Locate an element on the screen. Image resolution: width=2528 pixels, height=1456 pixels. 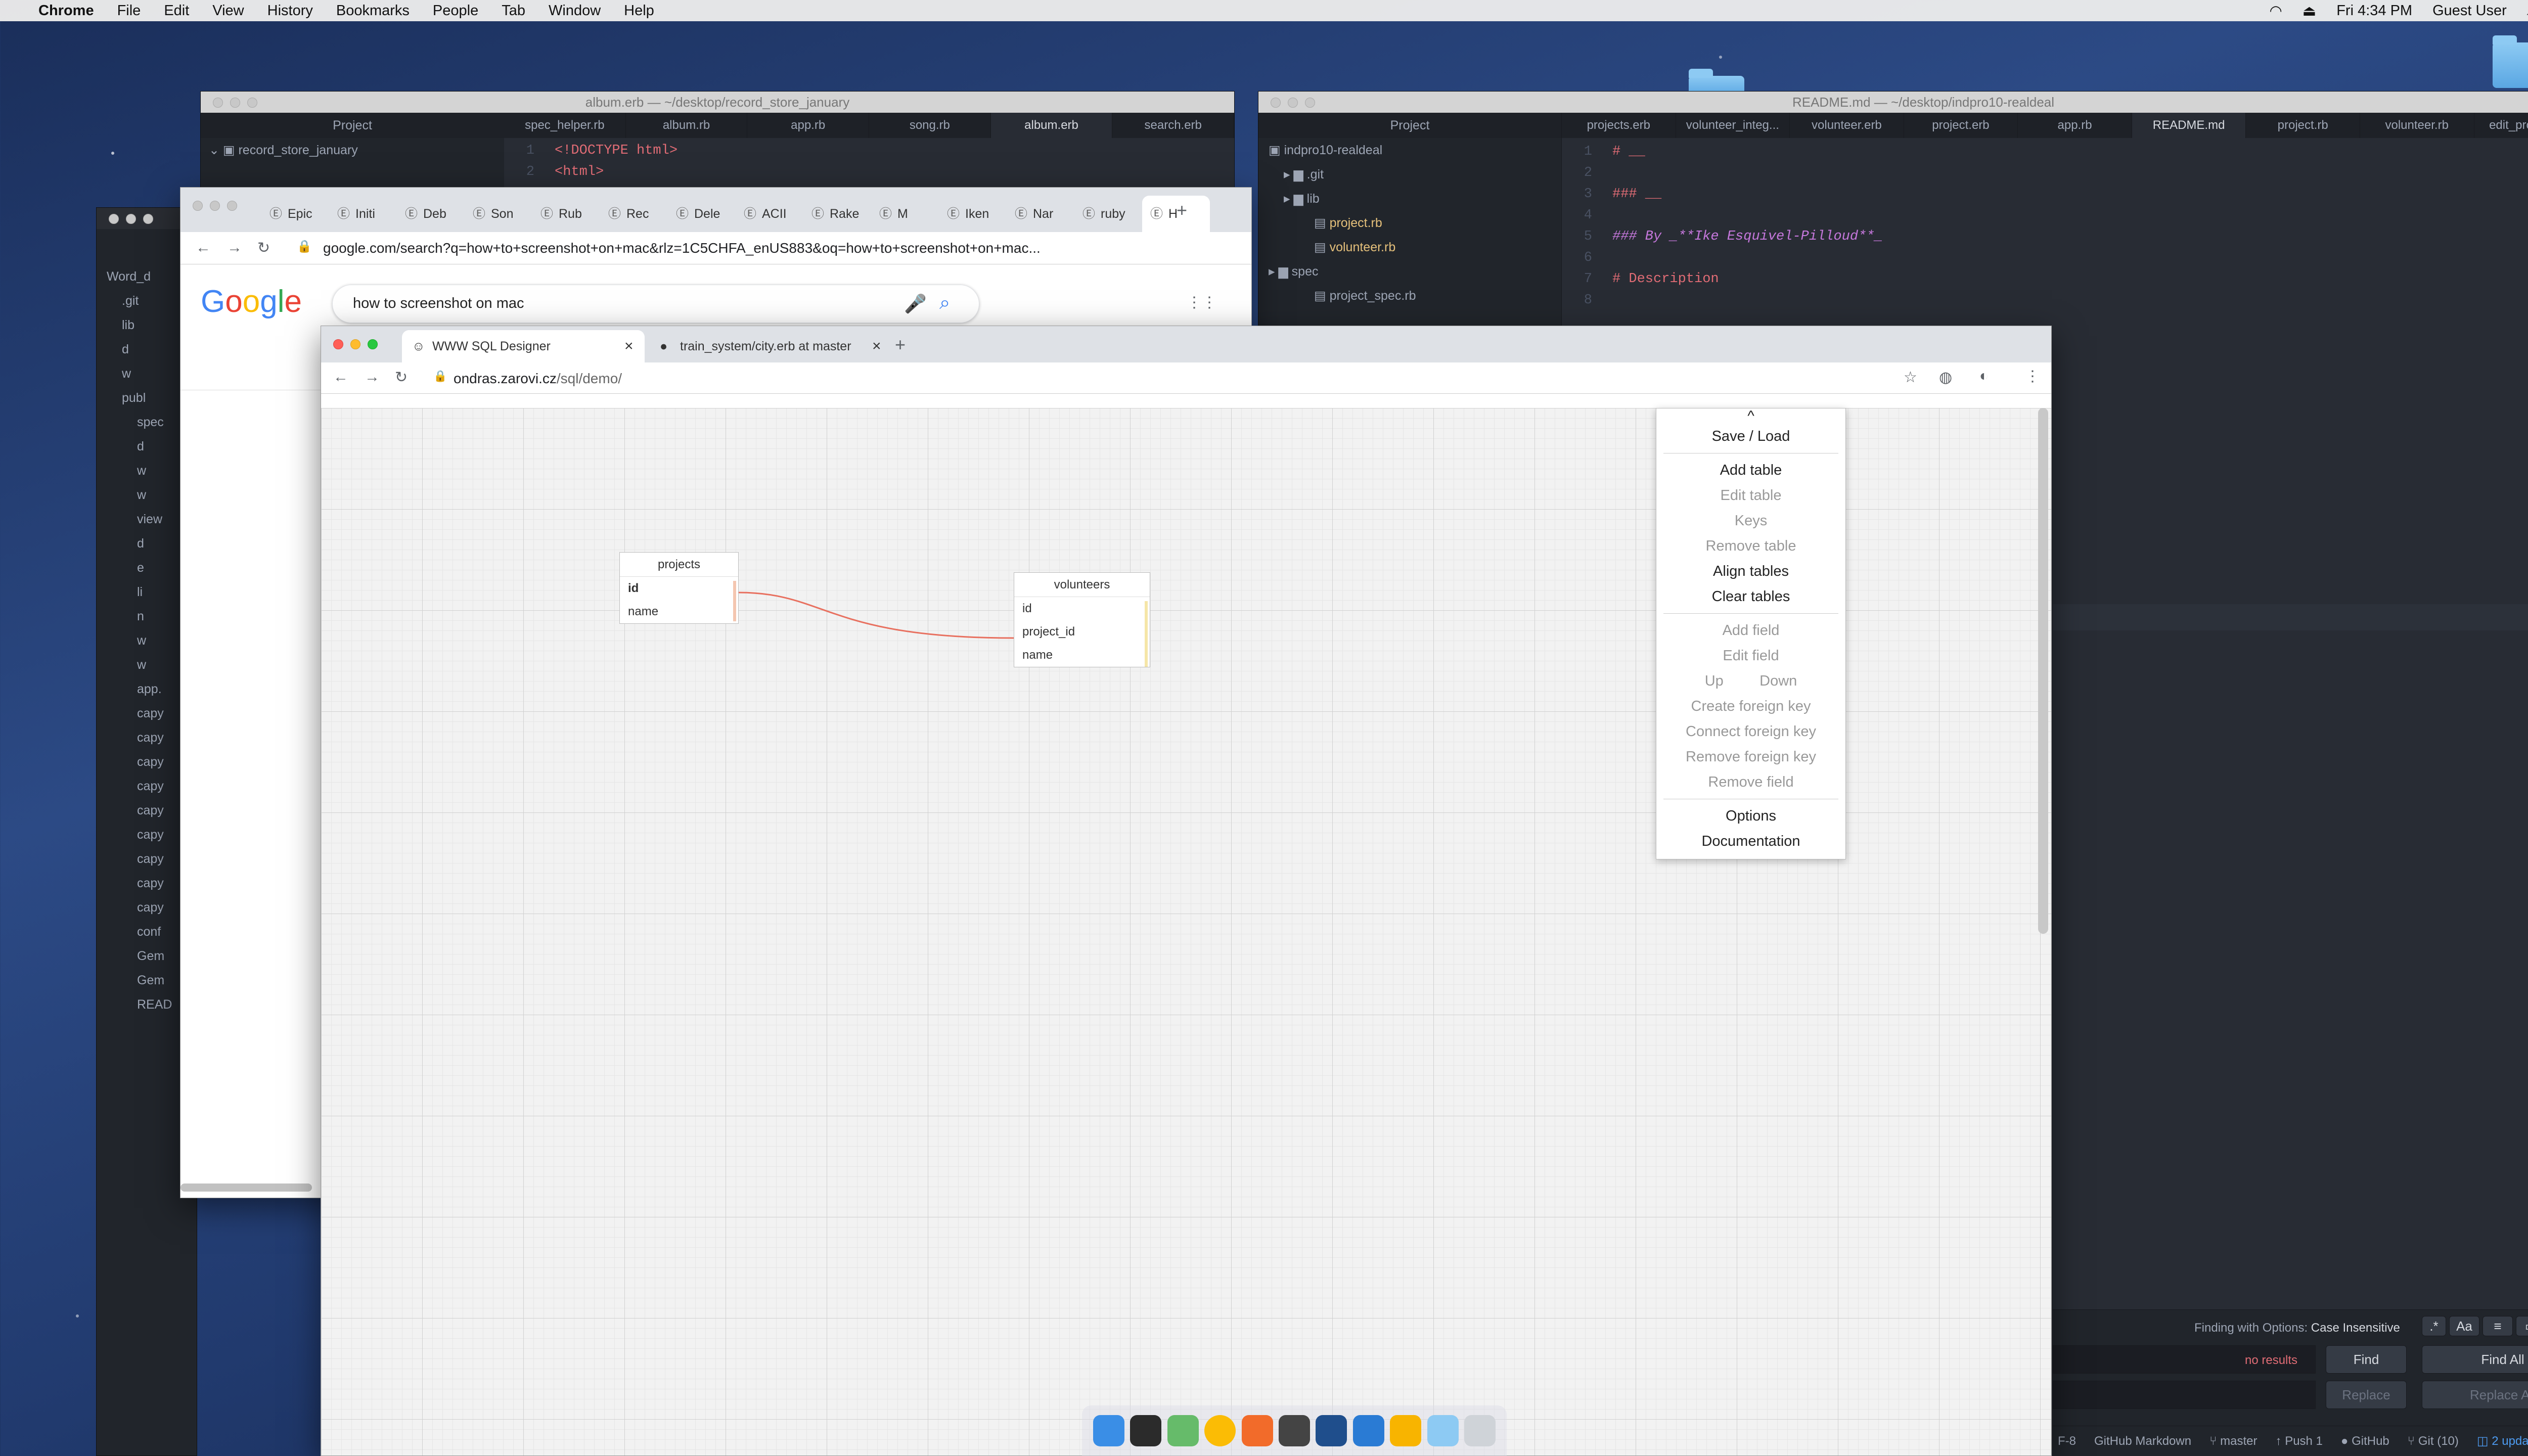
menu-item-save-load: Save / Load is located at coordinates (1751, 436).